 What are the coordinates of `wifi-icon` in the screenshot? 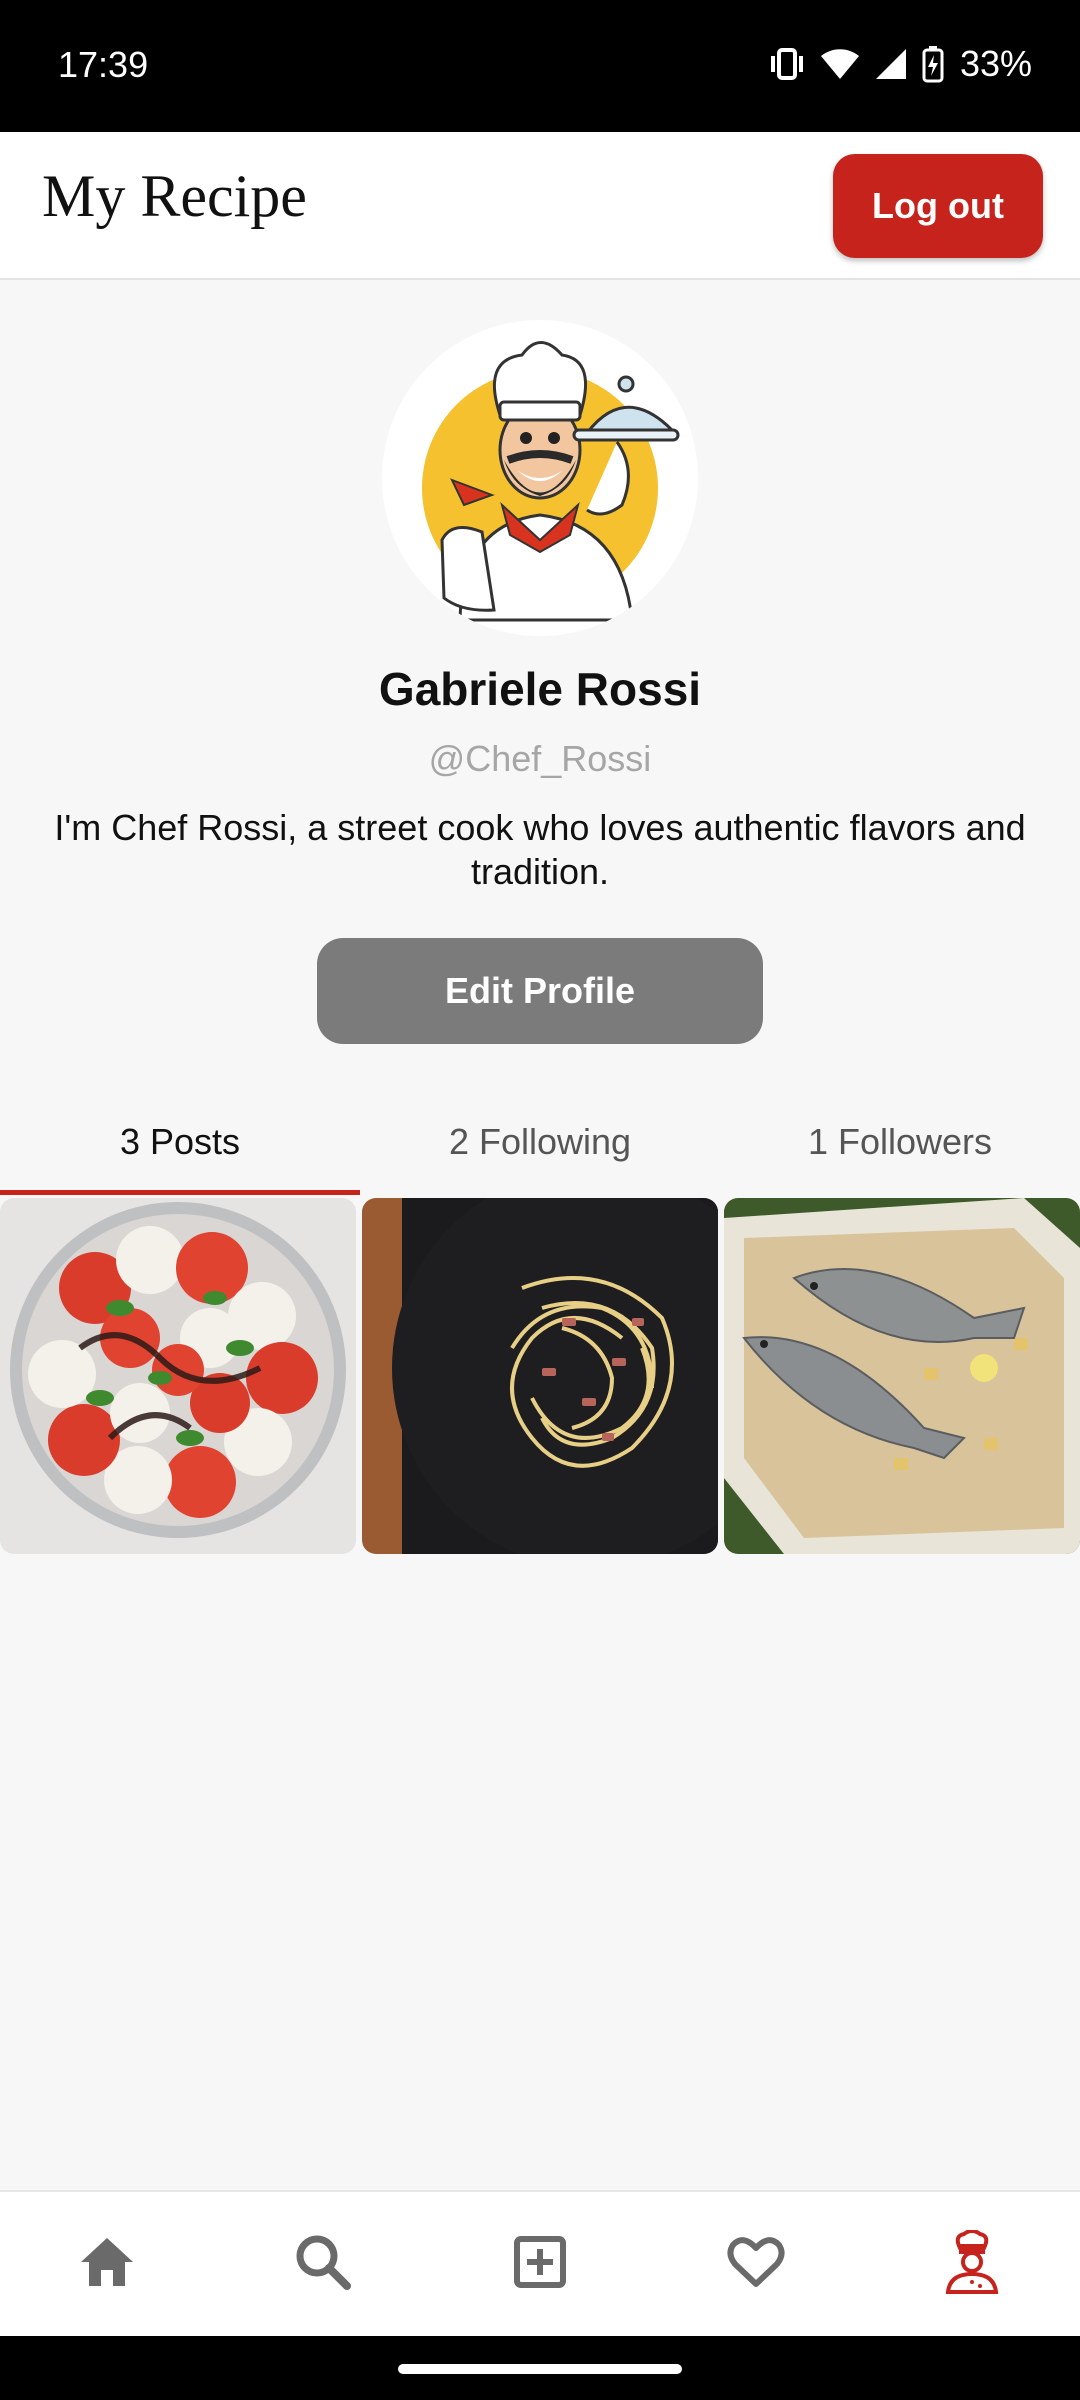 It's located at (840, 64).